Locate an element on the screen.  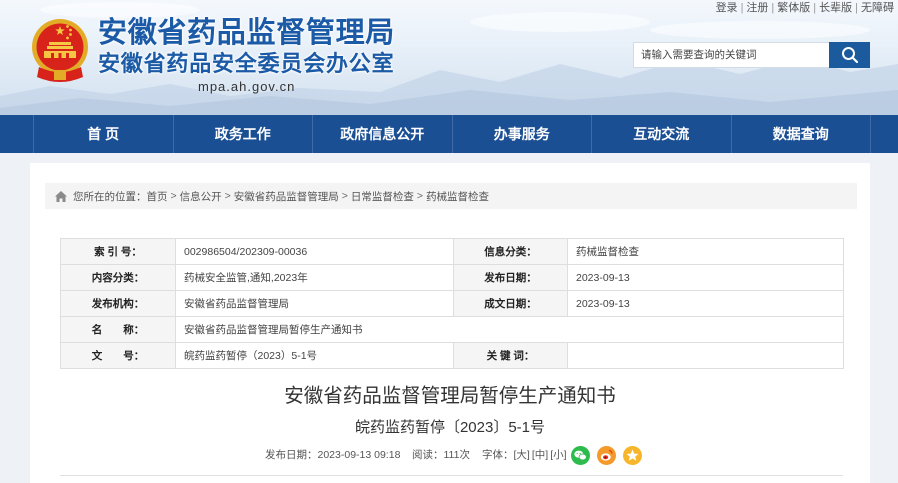
table-row: 文 号： 皖药监药暂停（2023）5-1号 关 键 词： is located at coordinates (452, 355).